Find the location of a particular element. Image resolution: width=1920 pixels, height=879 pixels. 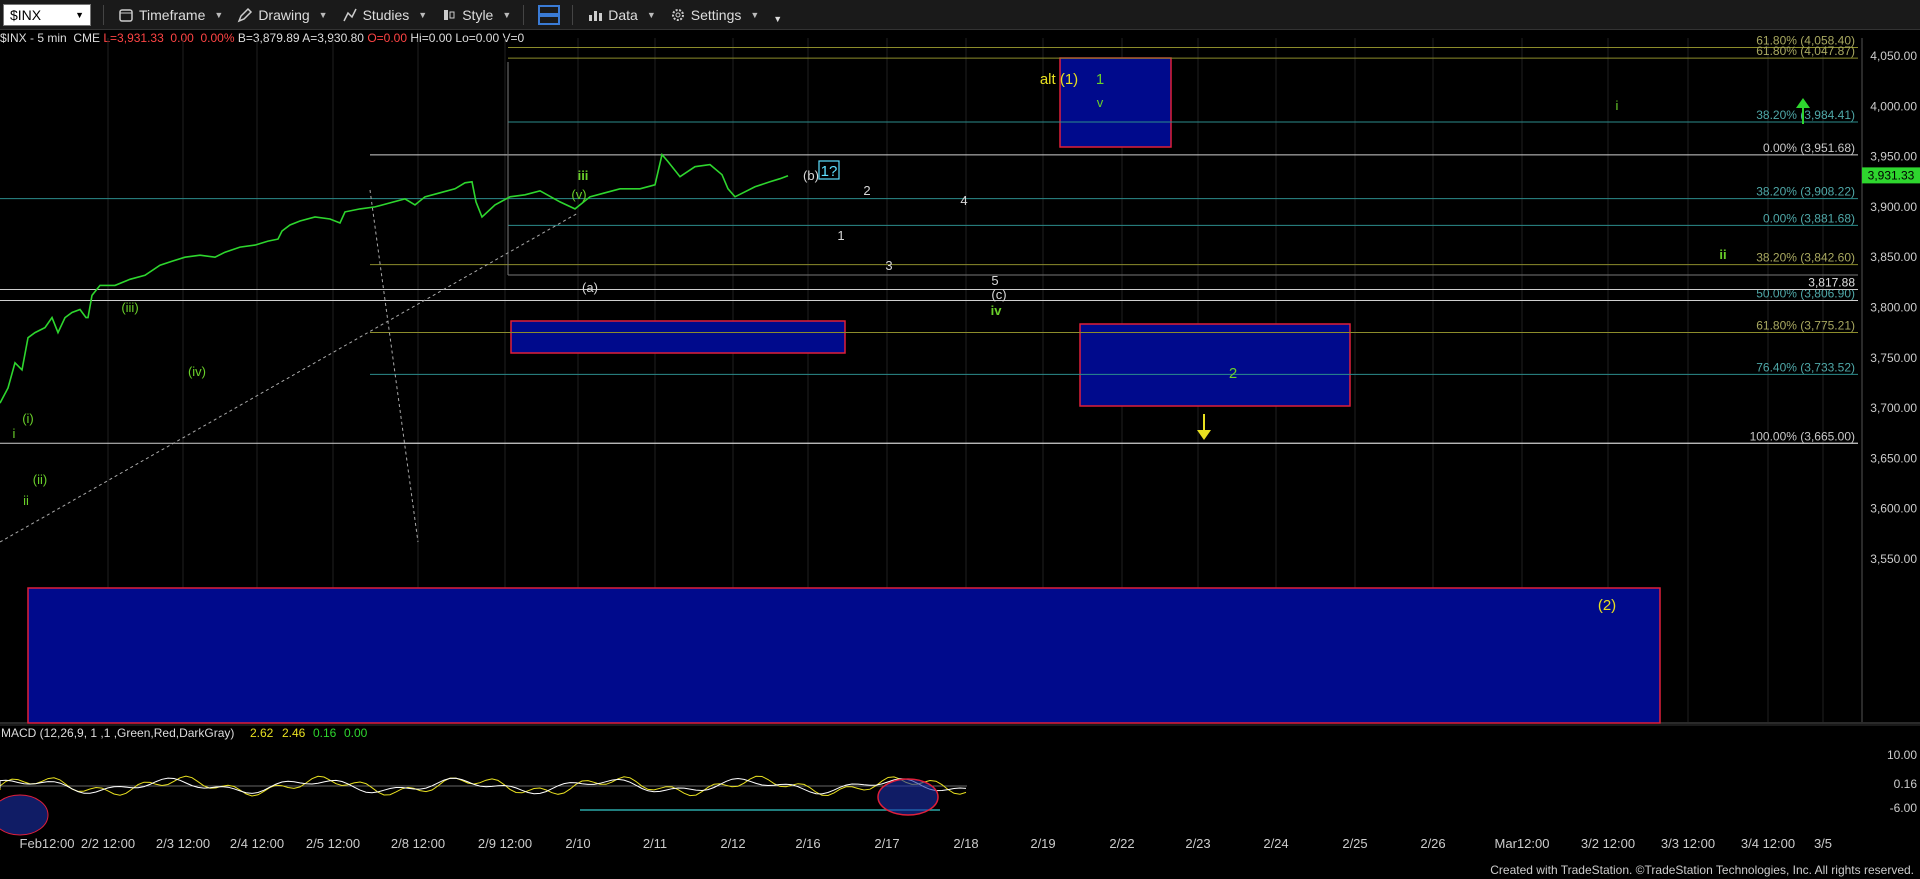

x-tick-label: 2/19 is located at coordinates (1042, 843).